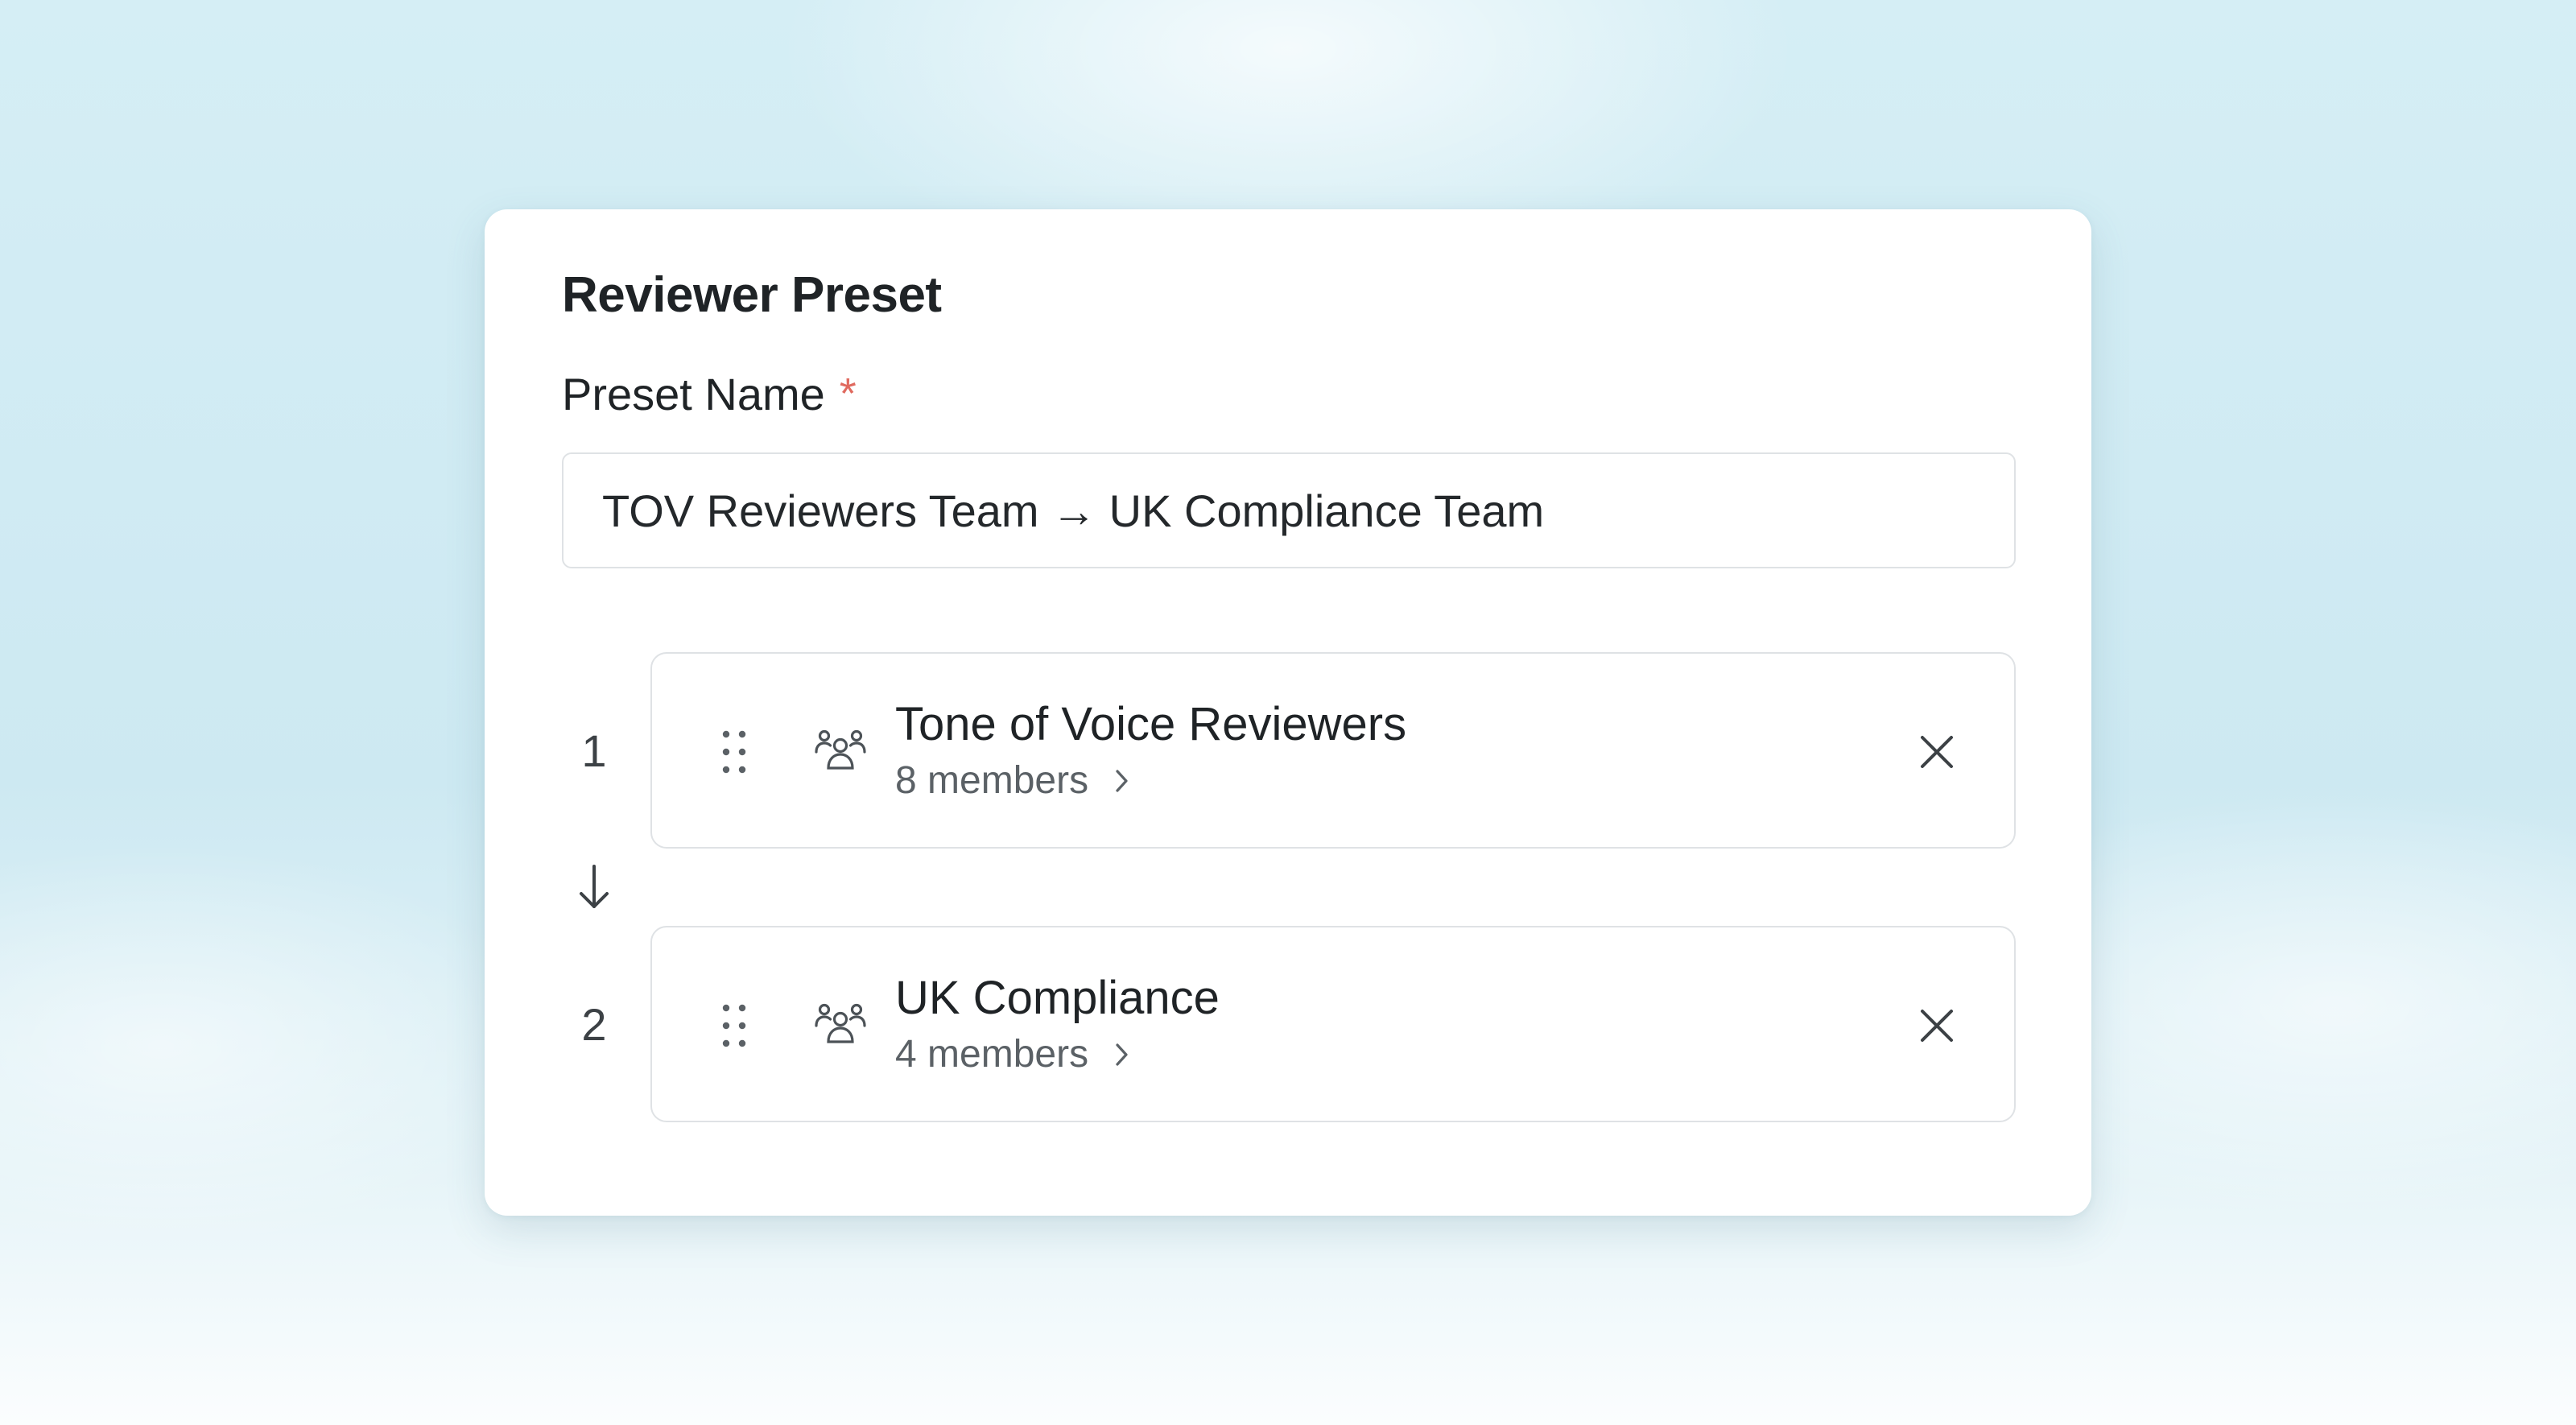 The image size is (2576, 1425). What do you see at coordinates (848, 394) in the screenshot?
I see `required-marker: *` at bounding box center [848, 394].